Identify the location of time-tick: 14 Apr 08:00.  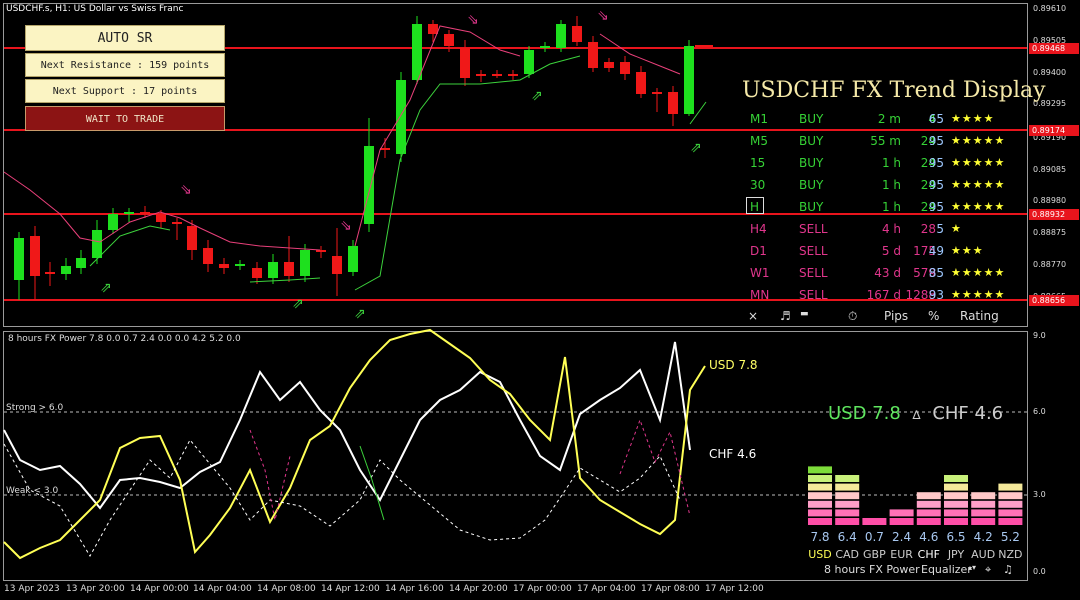
(286, 589).